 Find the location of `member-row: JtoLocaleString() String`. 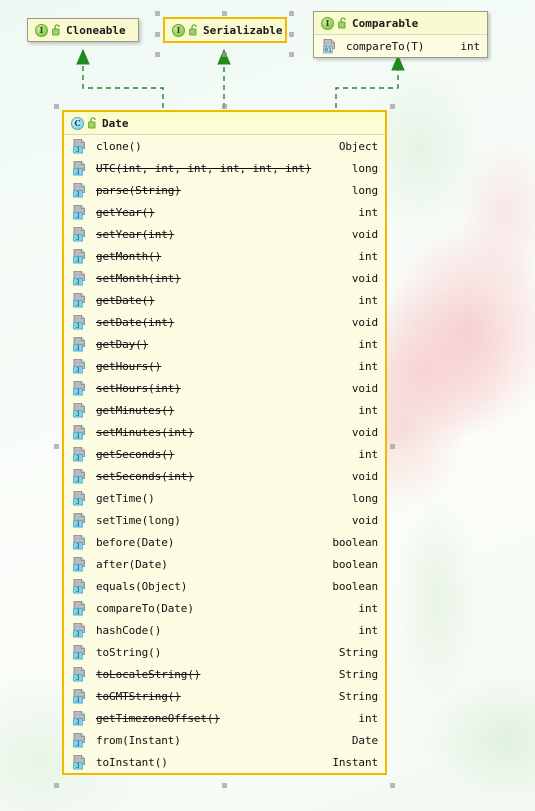

member-row: JtoLocaleString() String is located at coordinates (224, 674).